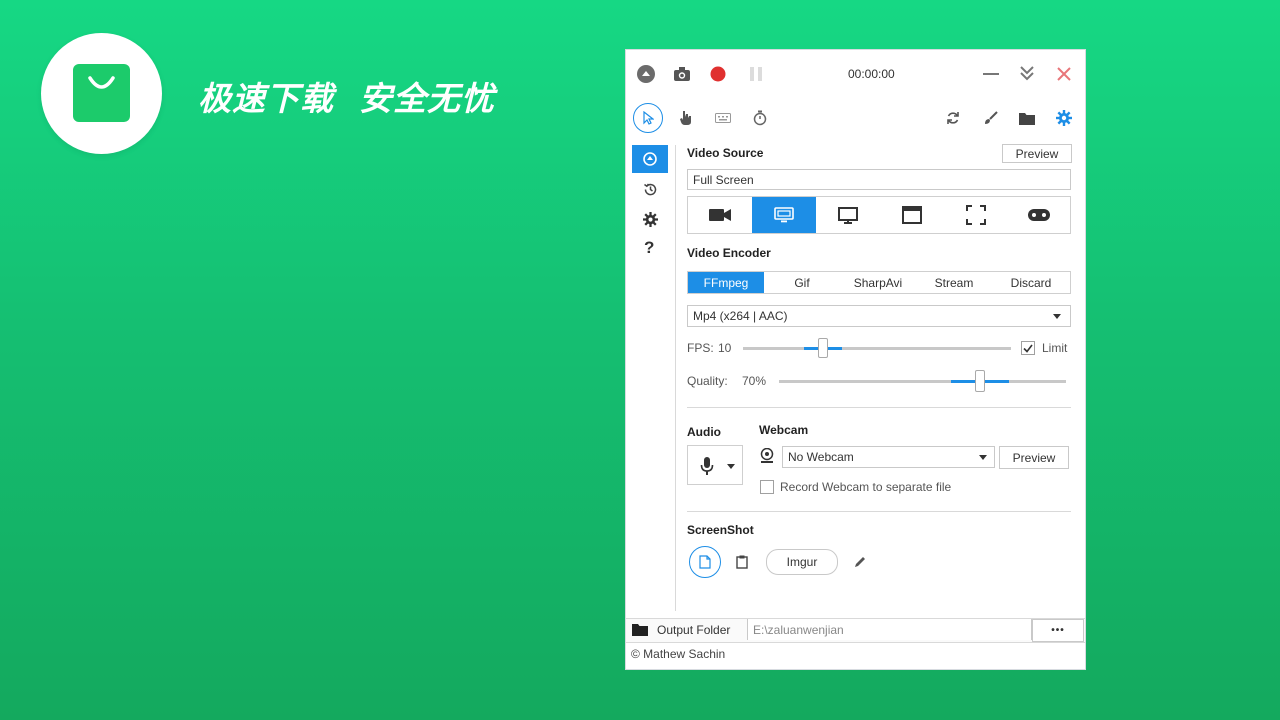 This screenshot has width=1280, height=720. I want to click on output-folder-icon, so click(640, 630).